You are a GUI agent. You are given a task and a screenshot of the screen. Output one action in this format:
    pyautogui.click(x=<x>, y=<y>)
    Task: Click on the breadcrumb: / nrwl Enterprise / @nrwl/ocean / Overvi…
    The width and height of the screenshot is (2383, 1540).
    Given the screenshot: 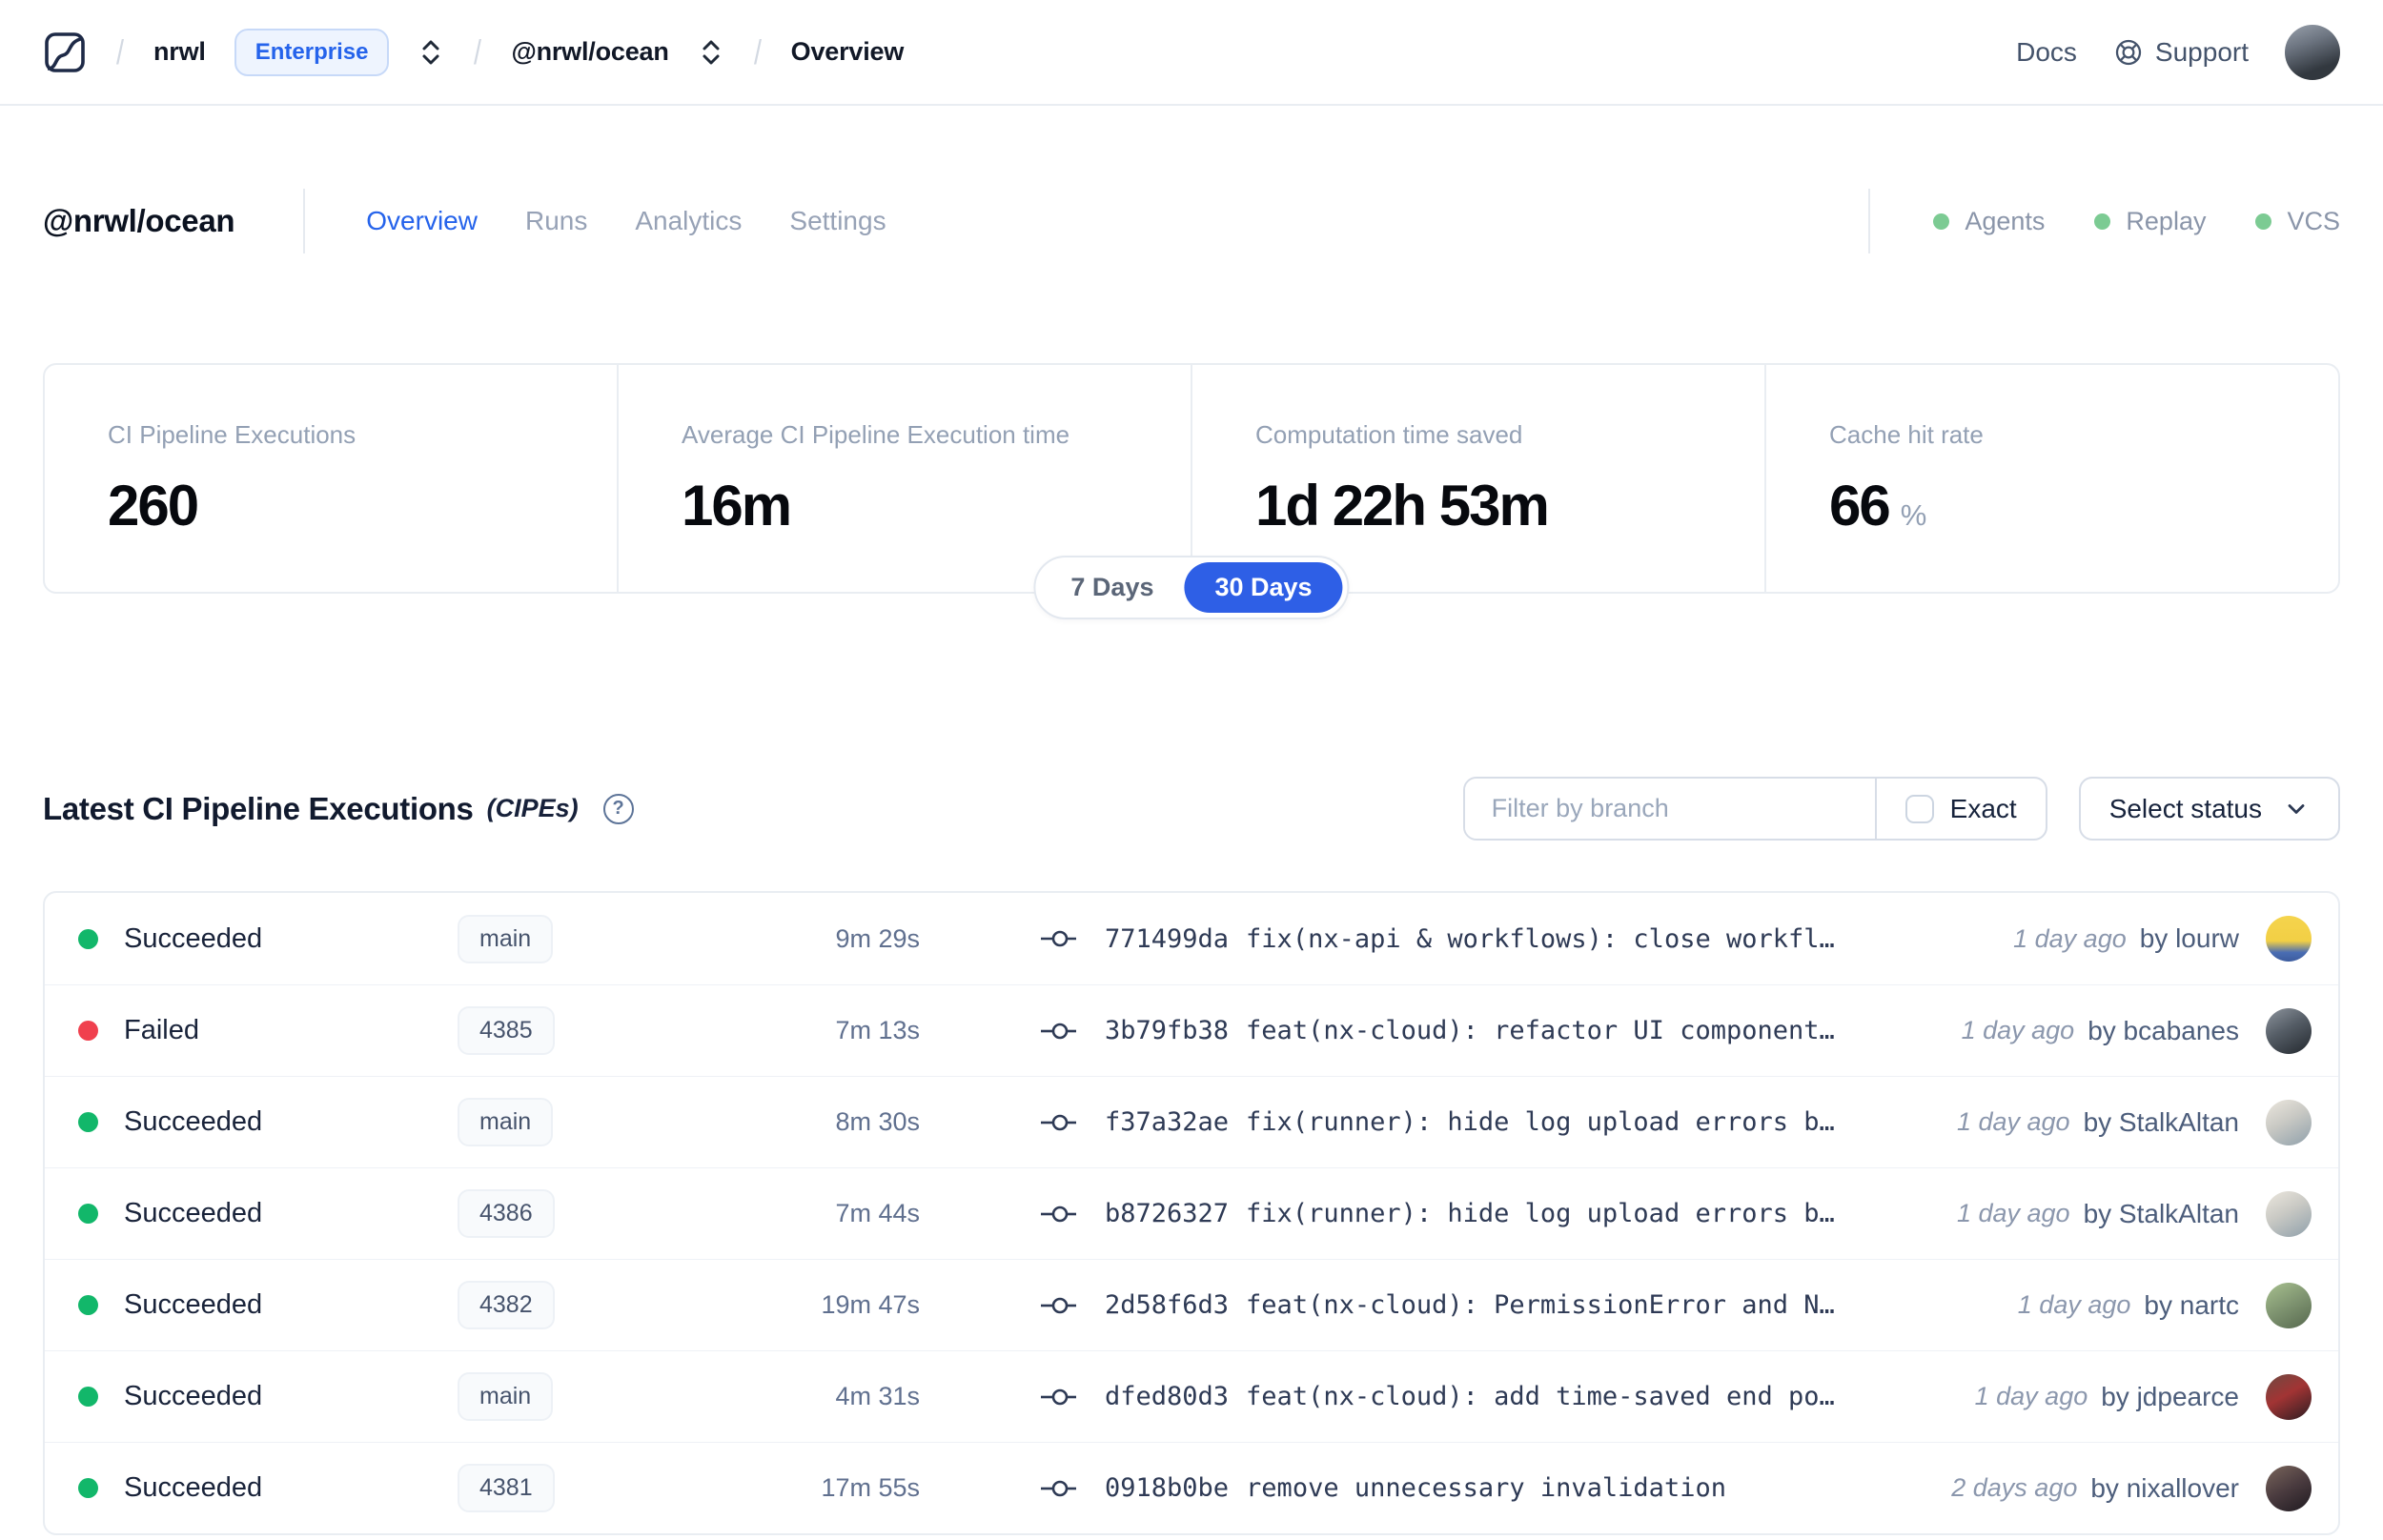 What is the action you would take?
    pyautogui.click(x=474, y=52)
    